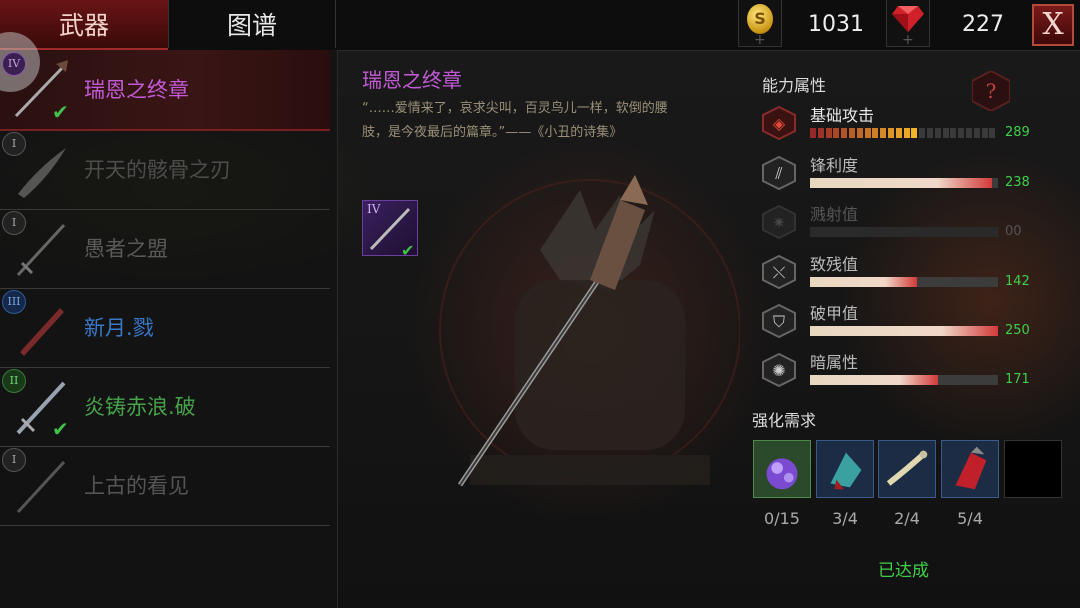 This screenshot has width=1080, height=608. Describe the element at coordinates (136, 90) in the screenshot. I see `weapon-name: 瑞恩之终章` at that location.